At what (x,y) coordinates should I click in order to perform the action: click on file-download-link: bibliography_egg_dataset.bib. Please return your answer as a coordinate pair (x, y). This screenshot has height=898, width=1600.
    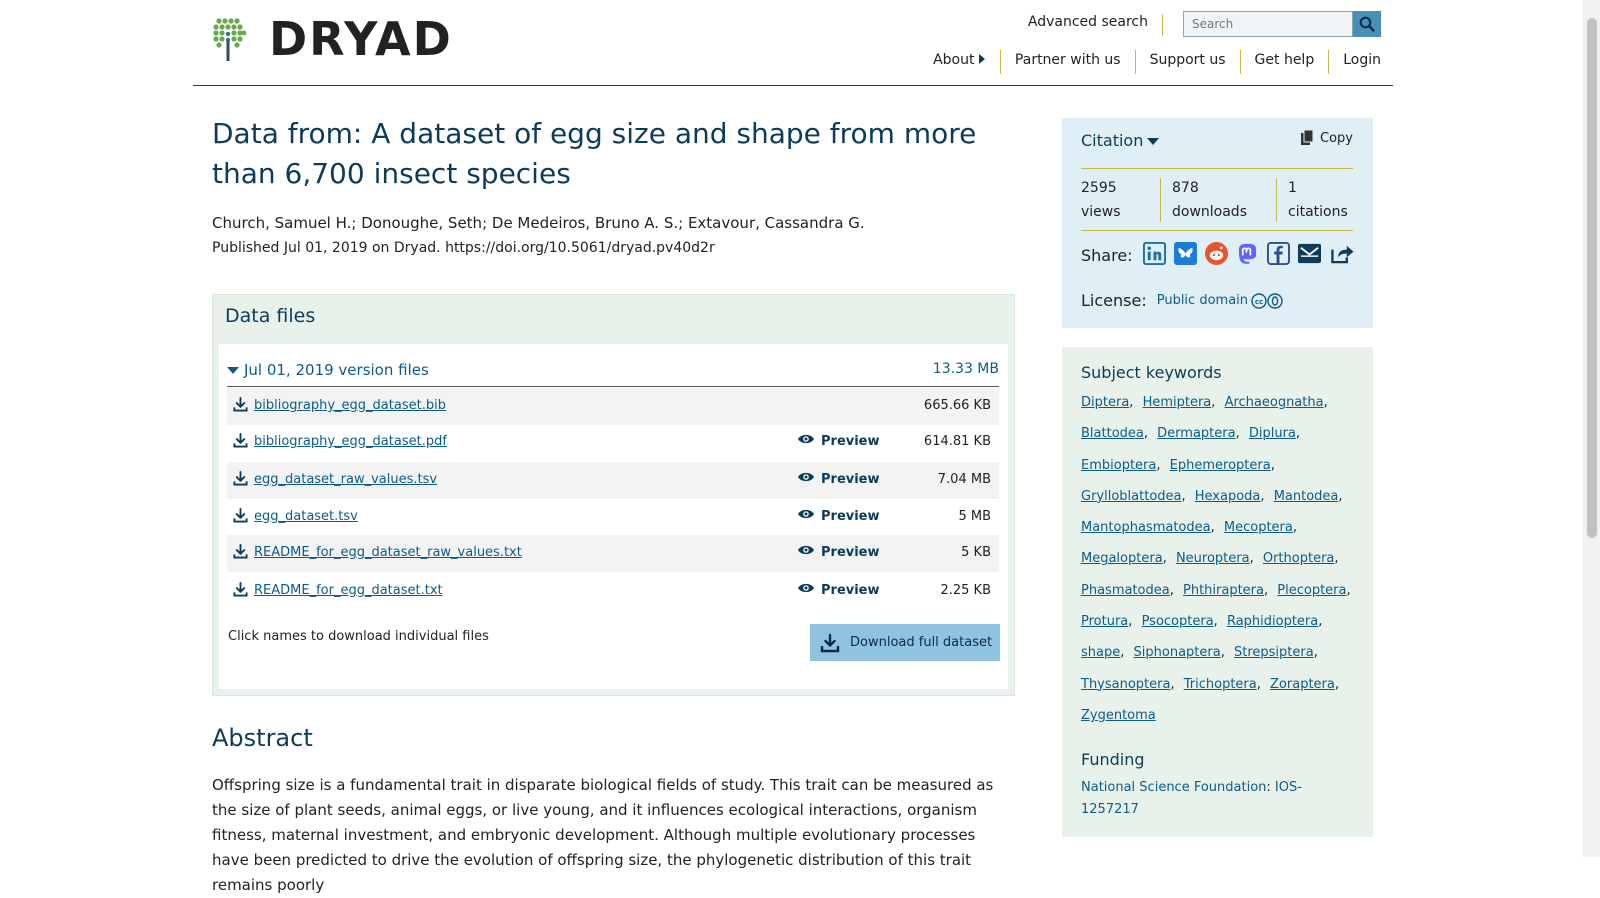
    Looking at the image, I should click on (350, 405).